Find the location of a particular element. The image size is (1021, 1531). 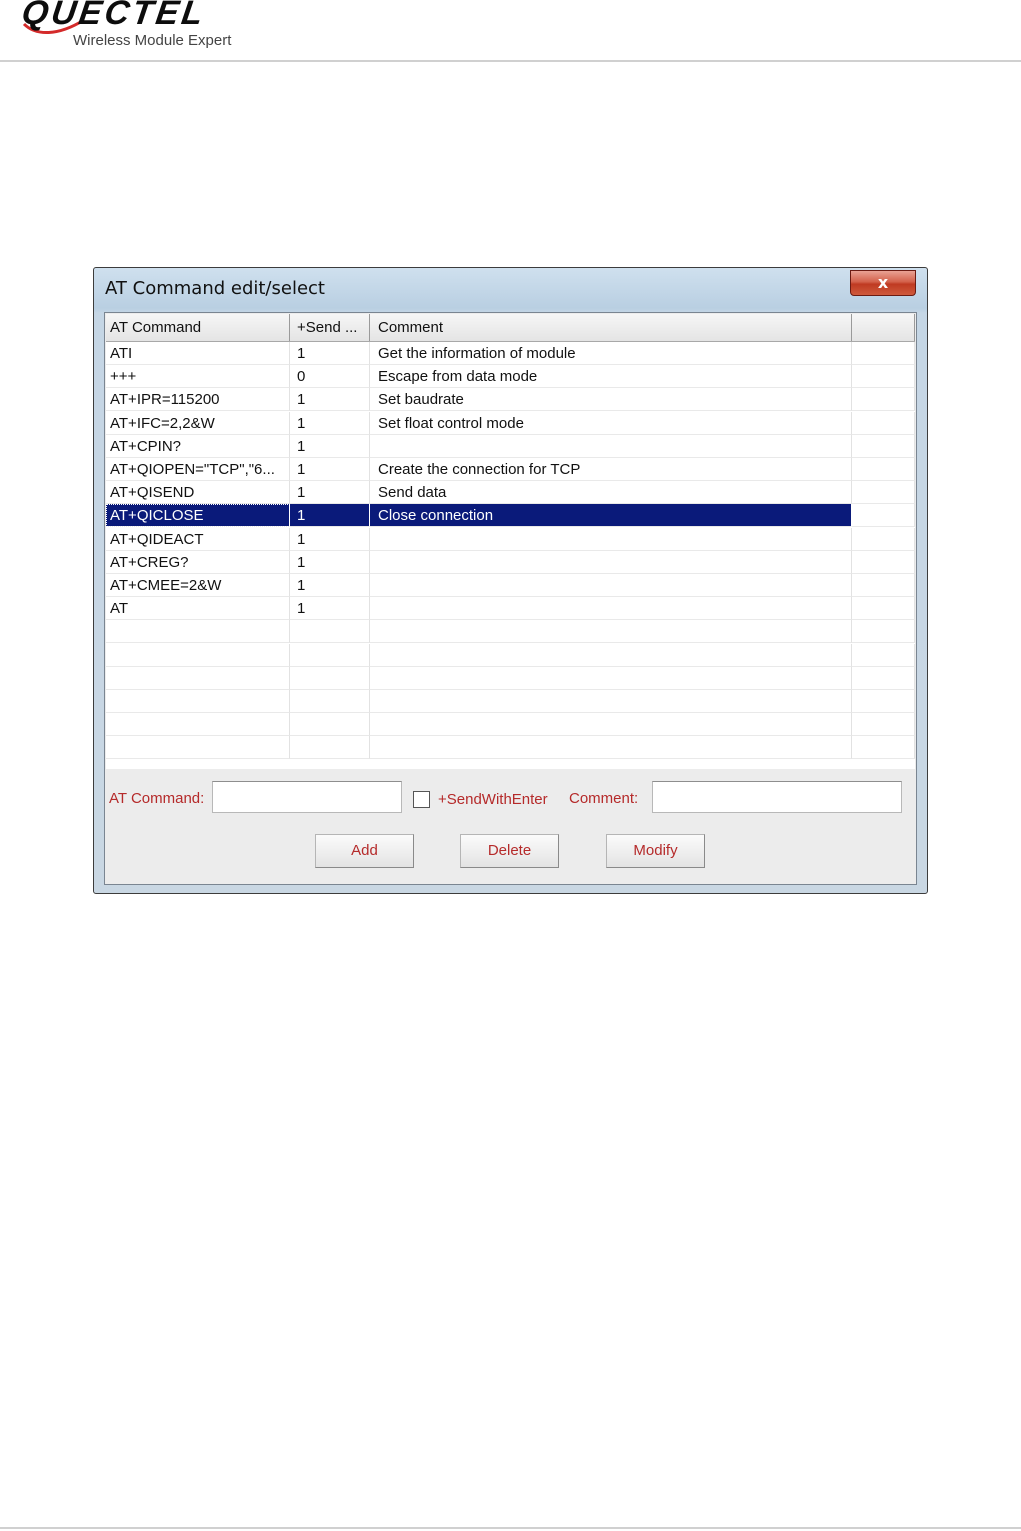

close-button: x is located at coordinates (883, 283).